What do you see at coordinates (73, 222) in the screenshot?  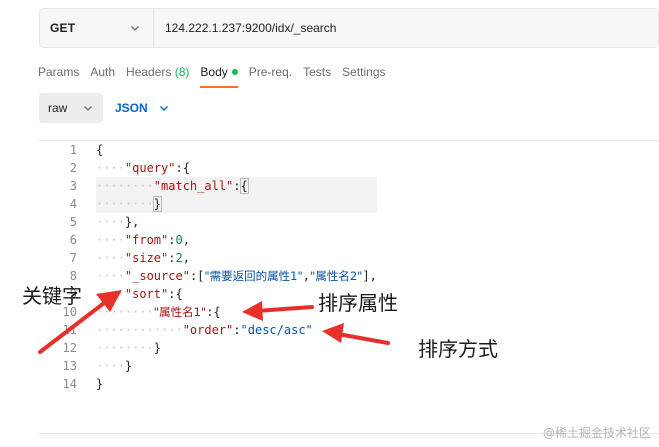 I see `line-number: 5` at bounding box center [73, 222].